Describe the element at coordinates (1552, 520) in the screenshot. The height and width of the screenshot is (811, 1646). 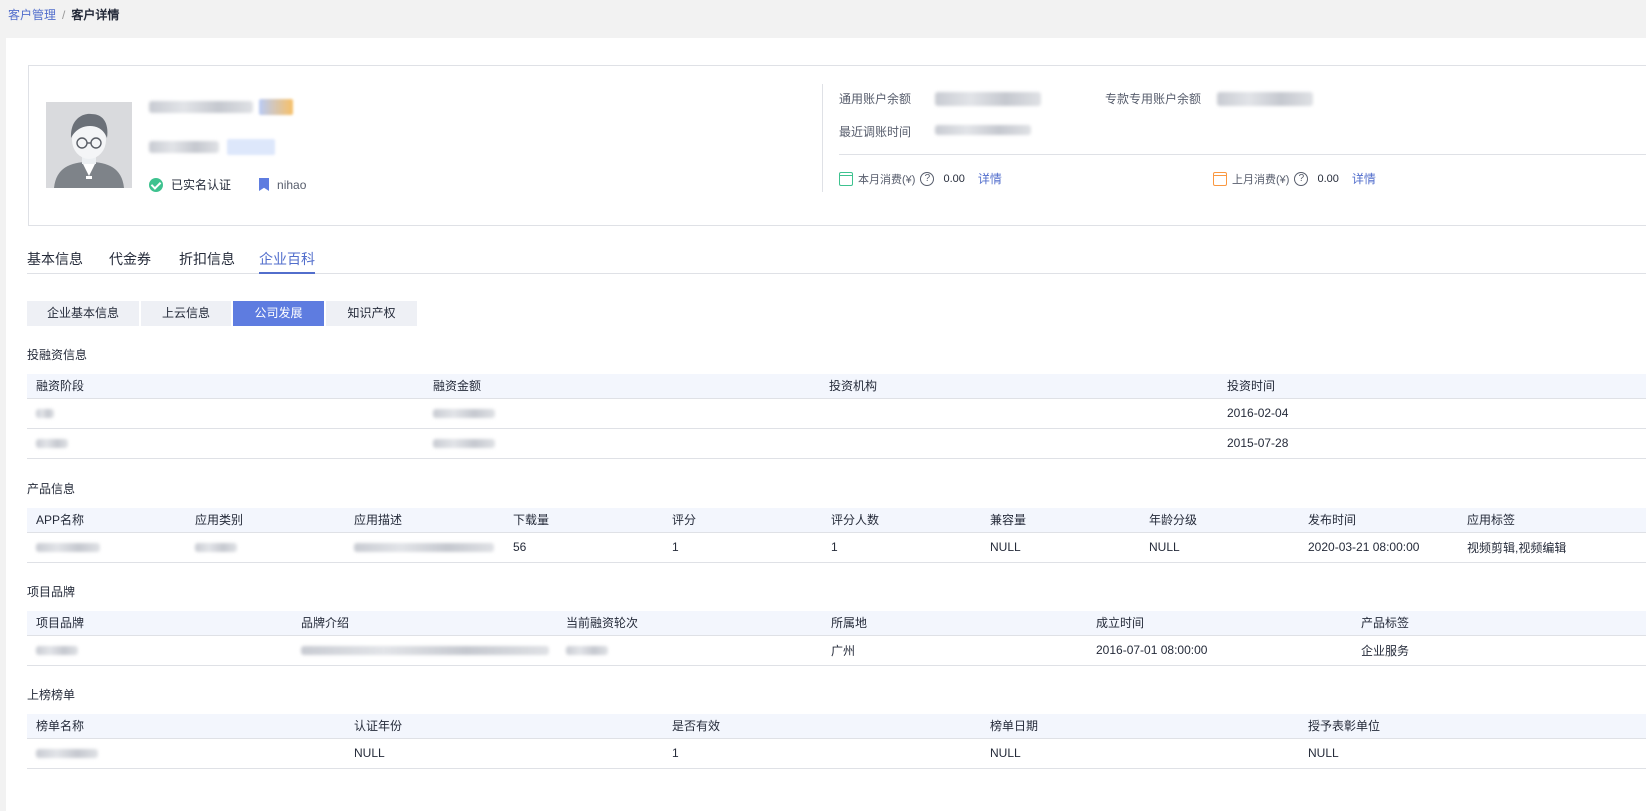
I see `col-app-tags: 应用标签` at that location.